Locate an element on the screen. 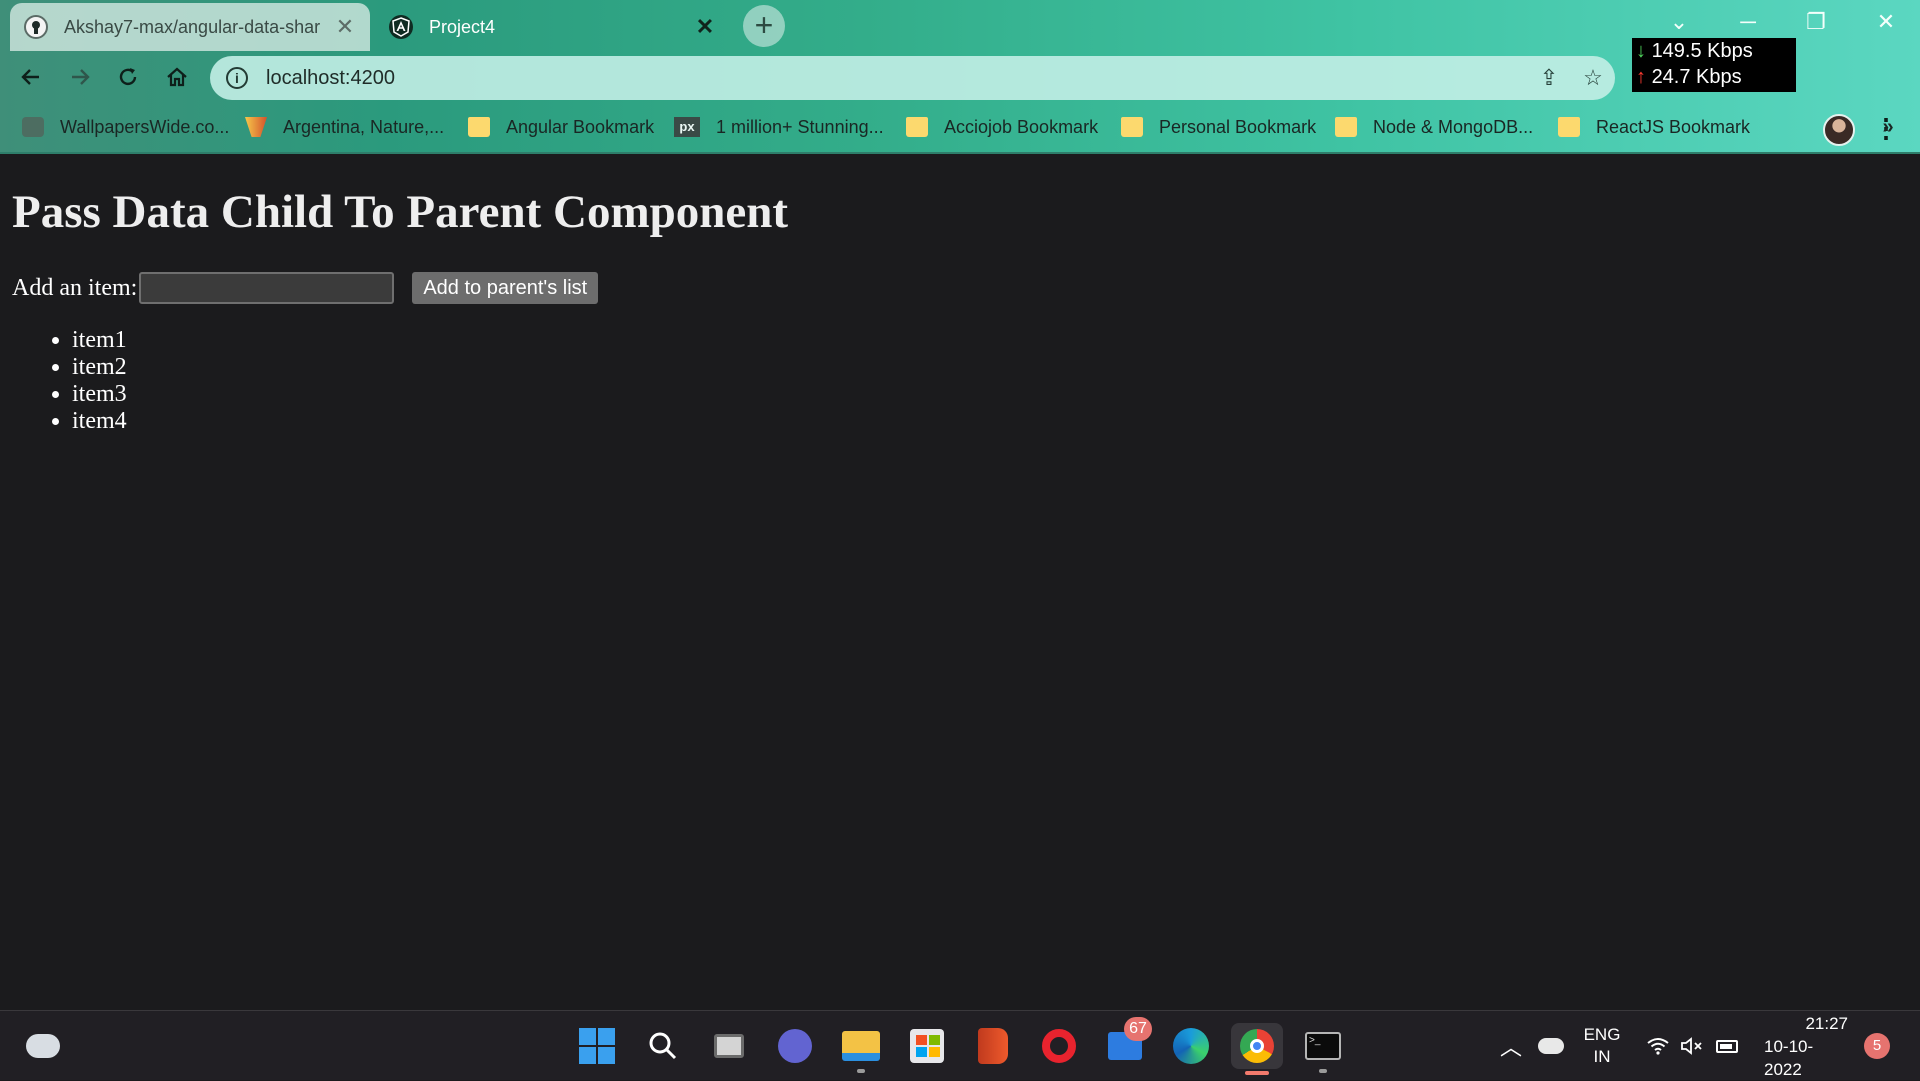  pixabay-icon: px is located at coordinates (687, 127).